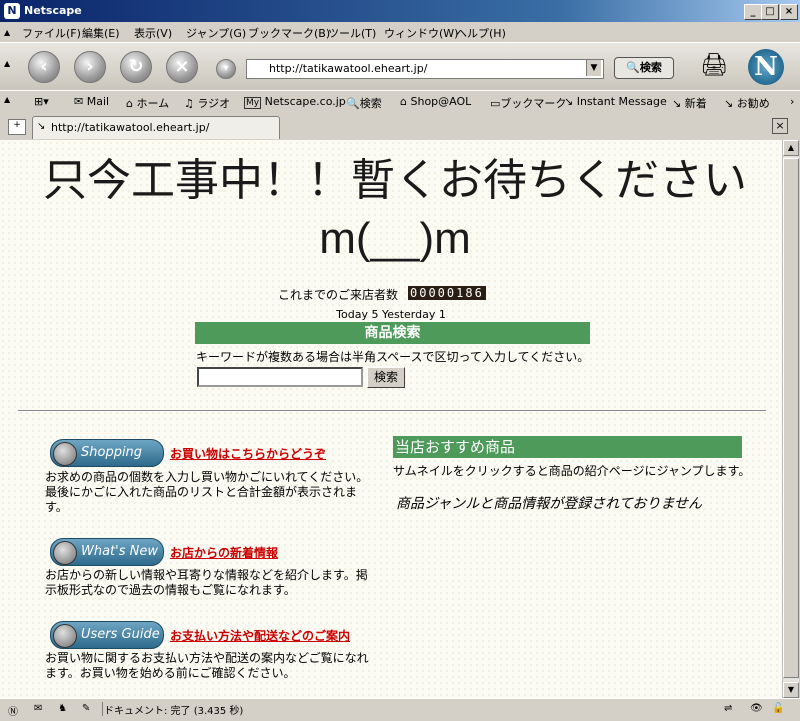 This screenshot has height=721, width=800. I want to click on url-field: http://tatikawatool.eheart.jp/, so click(425, 69).